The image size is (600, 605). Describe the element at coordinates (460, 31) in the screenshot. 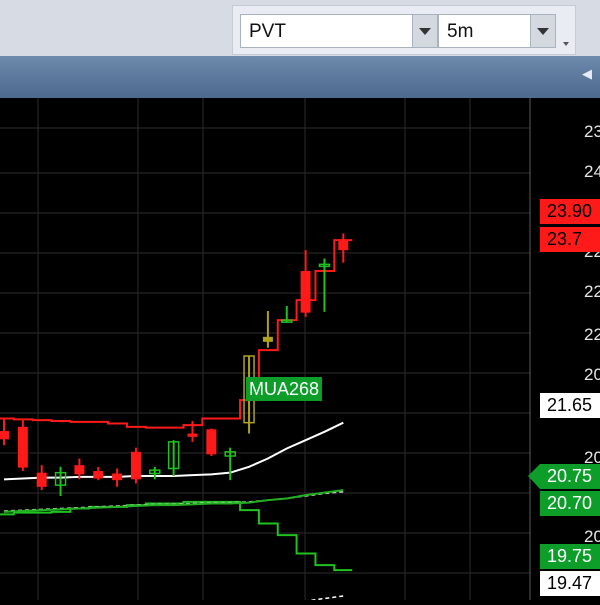

I see `interval-select-value: 5m` at that location.